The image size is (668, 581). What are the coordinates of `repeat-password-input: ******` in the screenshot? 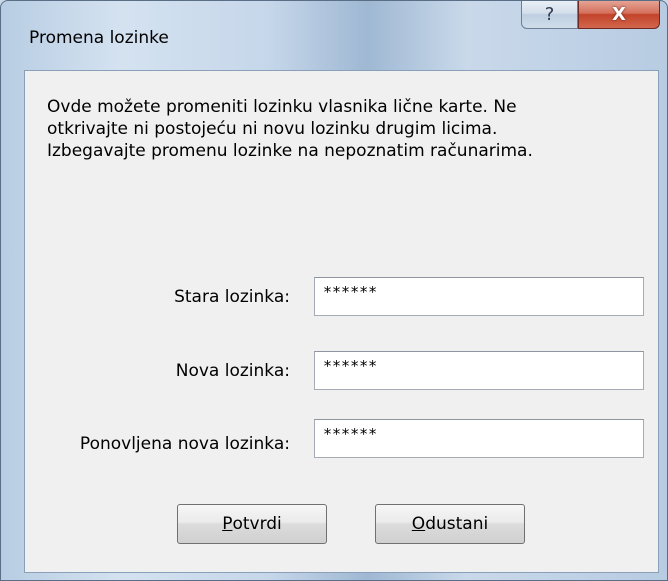 It's located at (479, 438).